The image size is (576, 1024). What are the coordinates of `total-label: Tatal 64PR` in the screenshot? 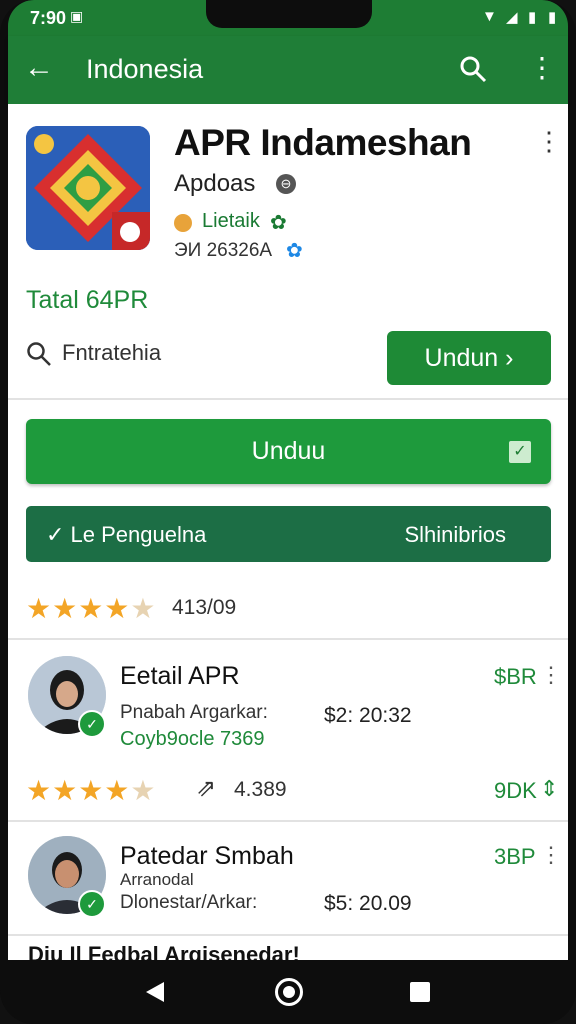 It's located at (87, 300).